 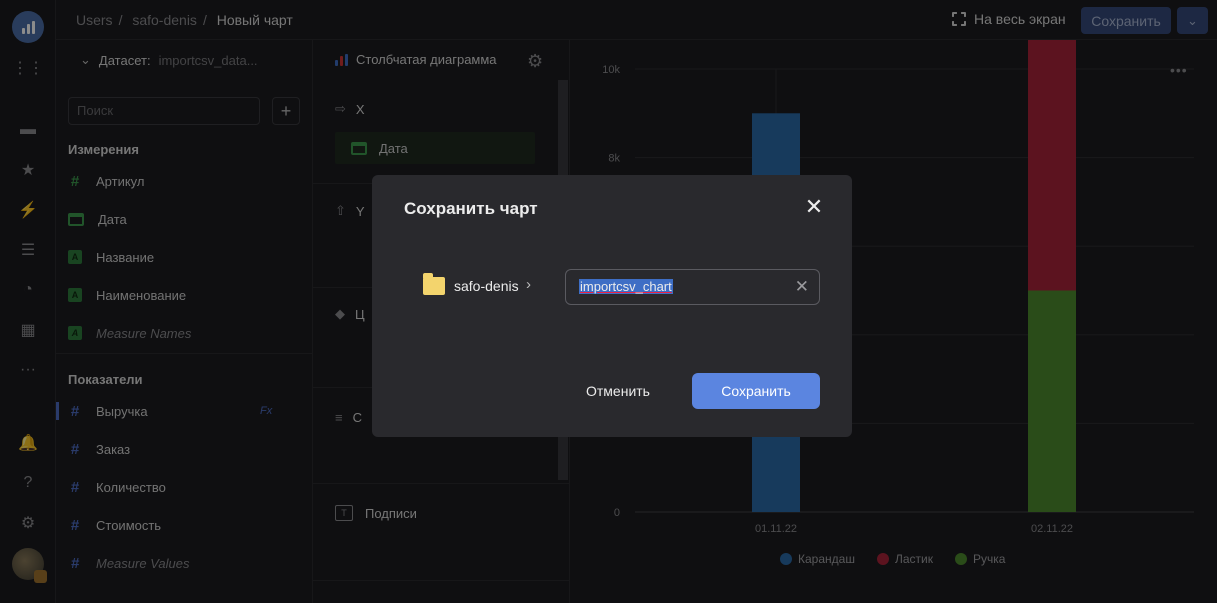 What do you see at coordinates (471, 208) in the screenshot?
I see `dialog-title: Сохранить чарт` at bounding box center [471, 208].